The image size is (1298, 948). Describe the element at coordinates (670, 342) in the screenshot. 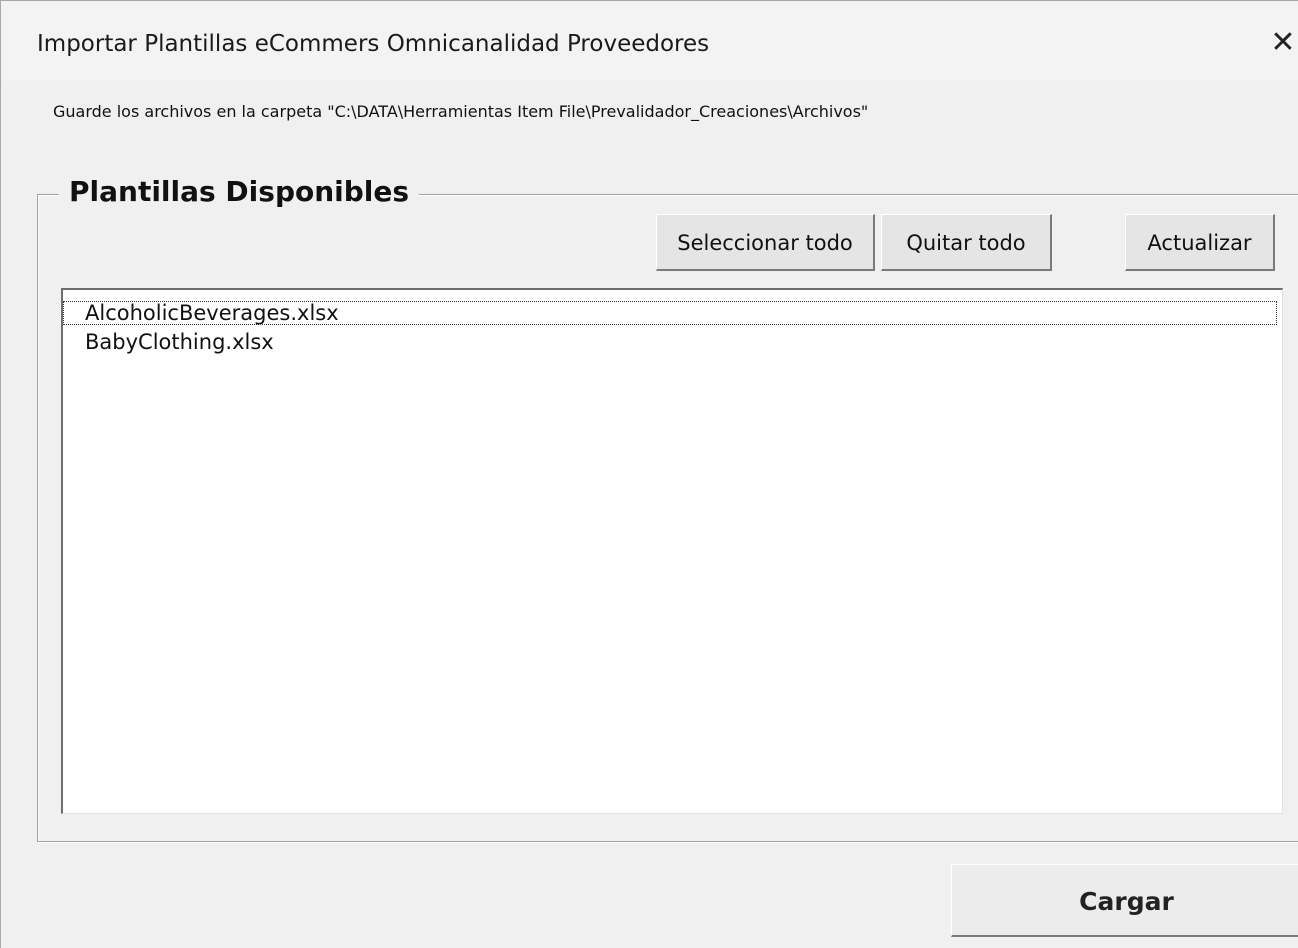

I see `list-item: BabyClothing.xlsx` at that location.